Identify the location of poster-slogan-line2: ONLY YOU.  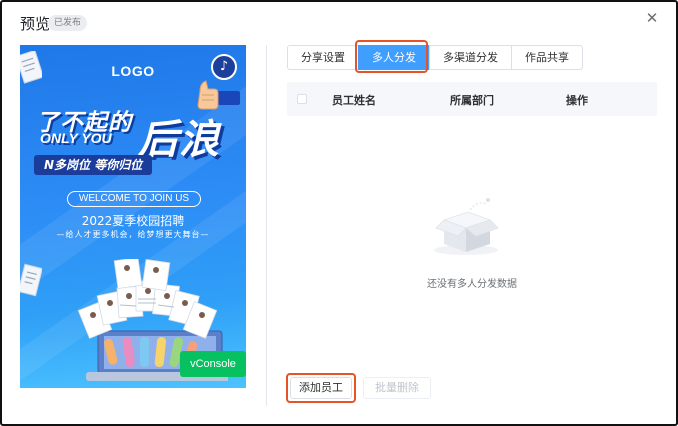
(76, 138).